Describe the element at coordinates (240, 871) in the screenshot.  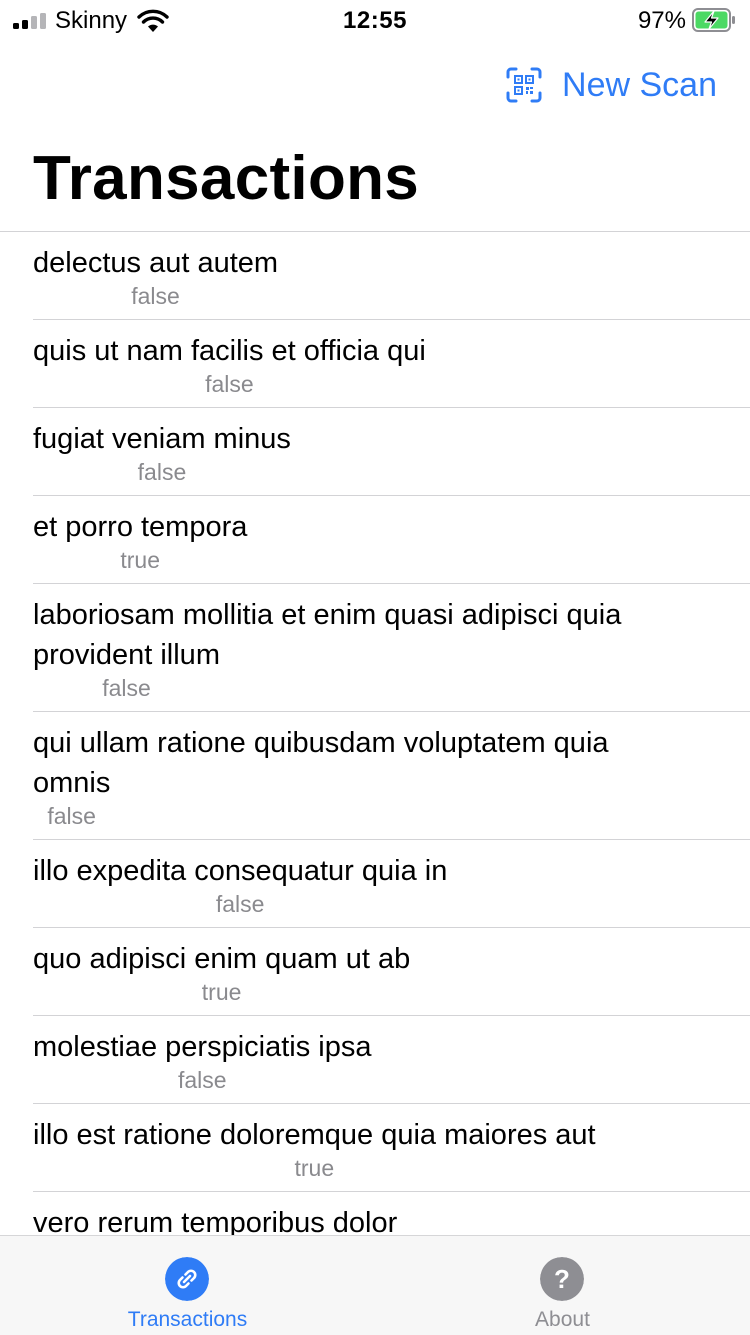
I see `transaction-title: illo expedita consequatur quia in` at that location.